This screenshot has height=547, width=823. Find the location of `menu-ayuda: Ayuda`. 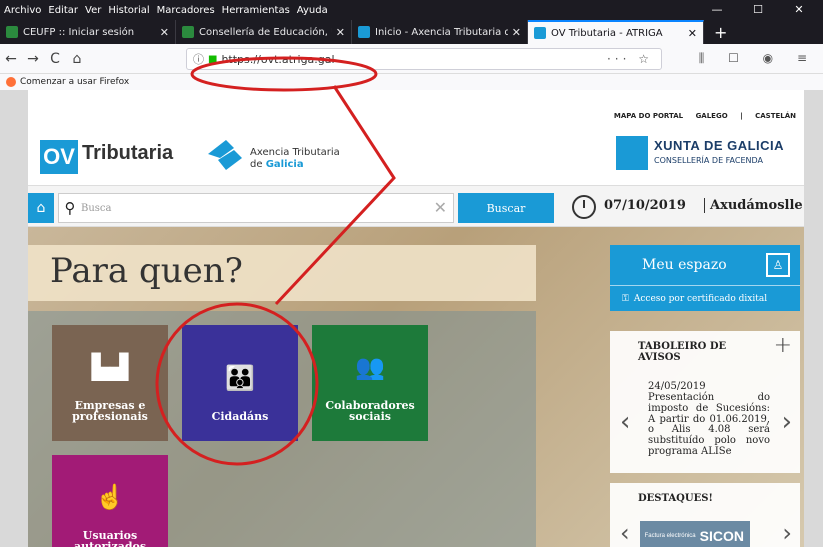

menu-ayuda: Ayuda is located at coordinates (312, 10).